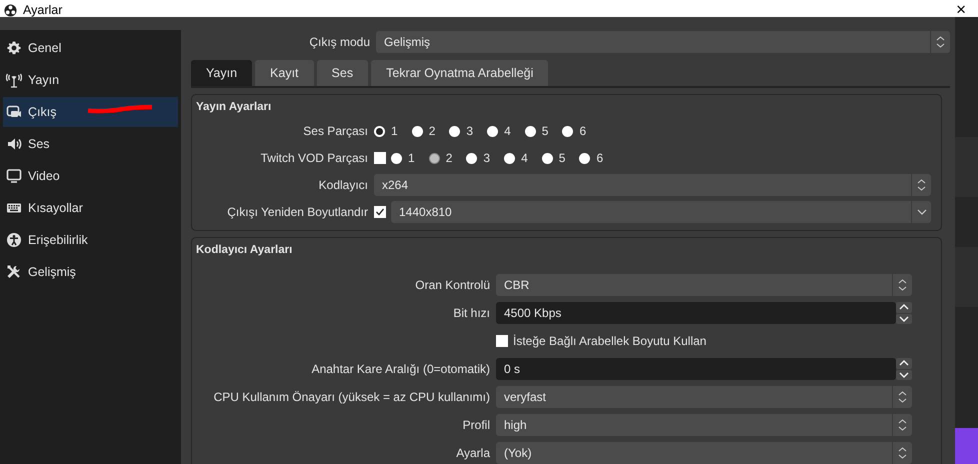  I want to click on scribble-mark, so click(120, 109).